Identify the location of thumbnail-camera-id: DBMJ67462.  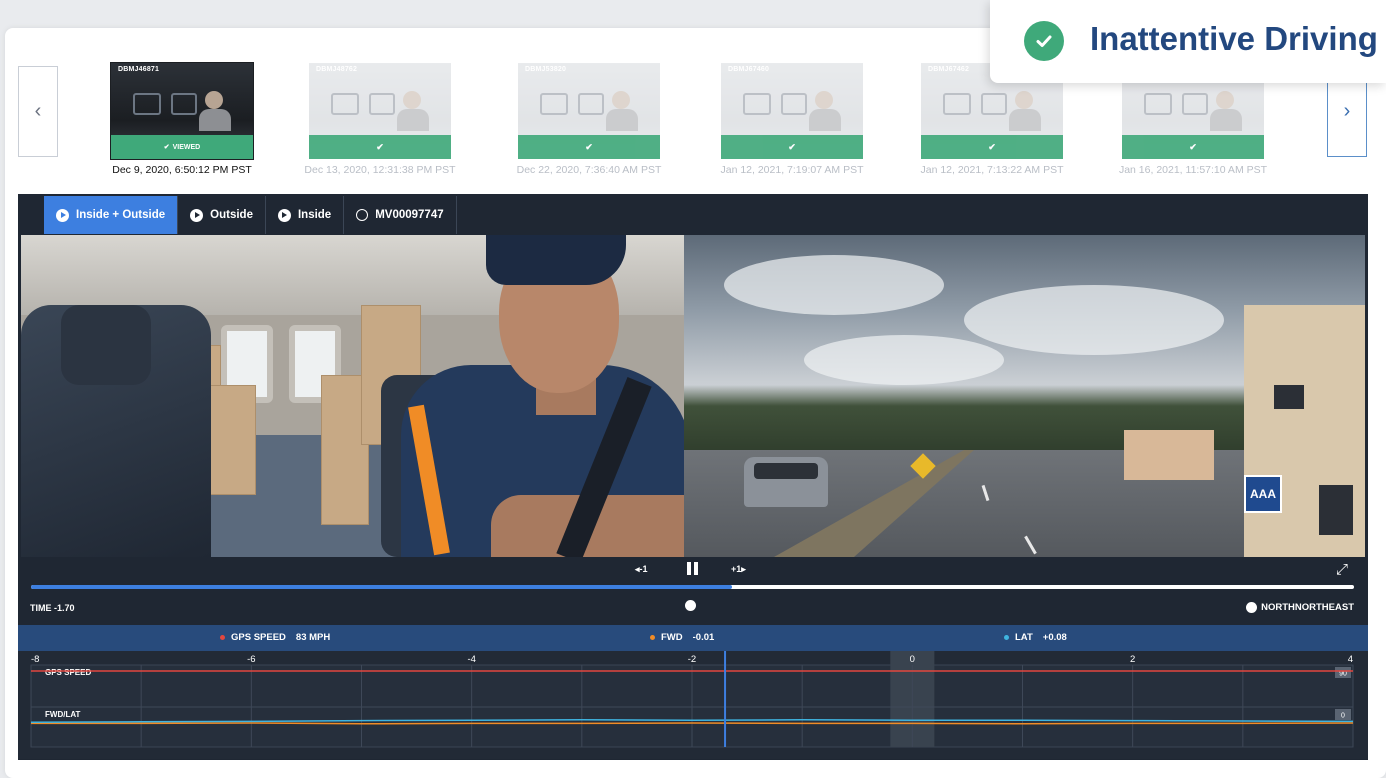
(949, 69).